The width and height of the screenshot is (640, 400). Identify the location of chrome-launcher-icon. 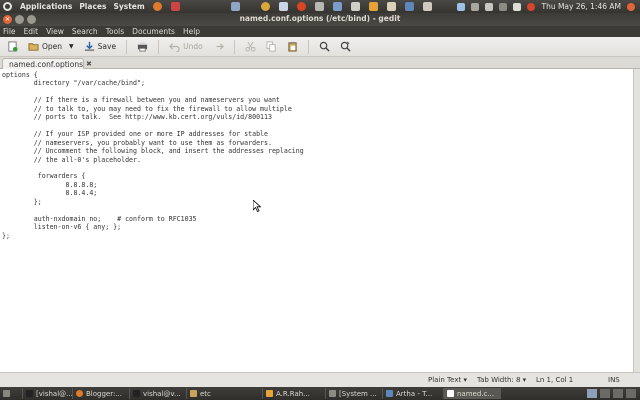
(265, 6).